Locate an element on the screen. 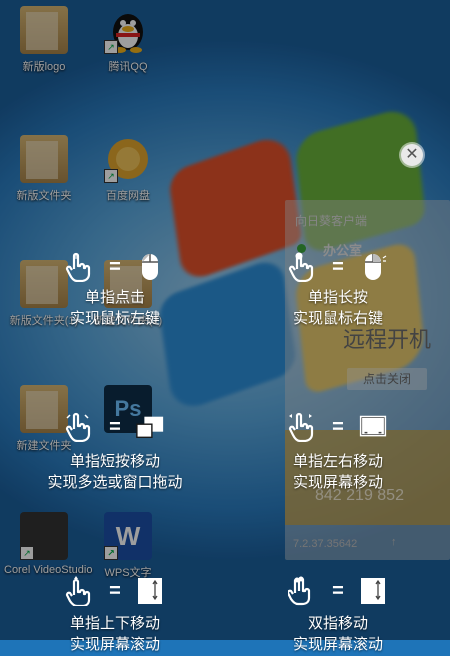 The width and height of the screenshot is (450, 656). gesture-ud-move: = 单指上下移动 实现屏幕滚动 is located at coordinates (115, 616).